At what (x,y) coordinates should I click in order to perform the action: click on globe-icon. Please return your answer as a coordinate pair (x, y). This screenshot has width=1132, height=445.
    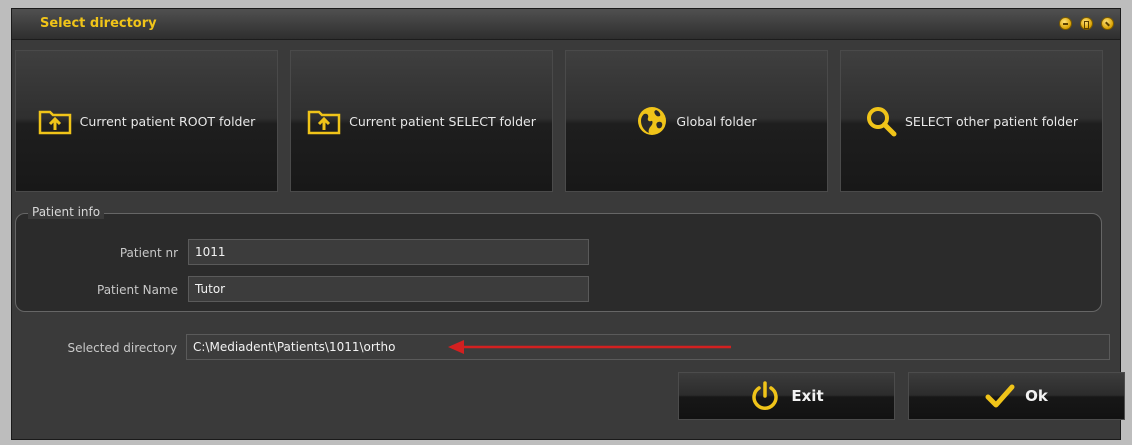
    Looking at the image, I should click on (652, 121).